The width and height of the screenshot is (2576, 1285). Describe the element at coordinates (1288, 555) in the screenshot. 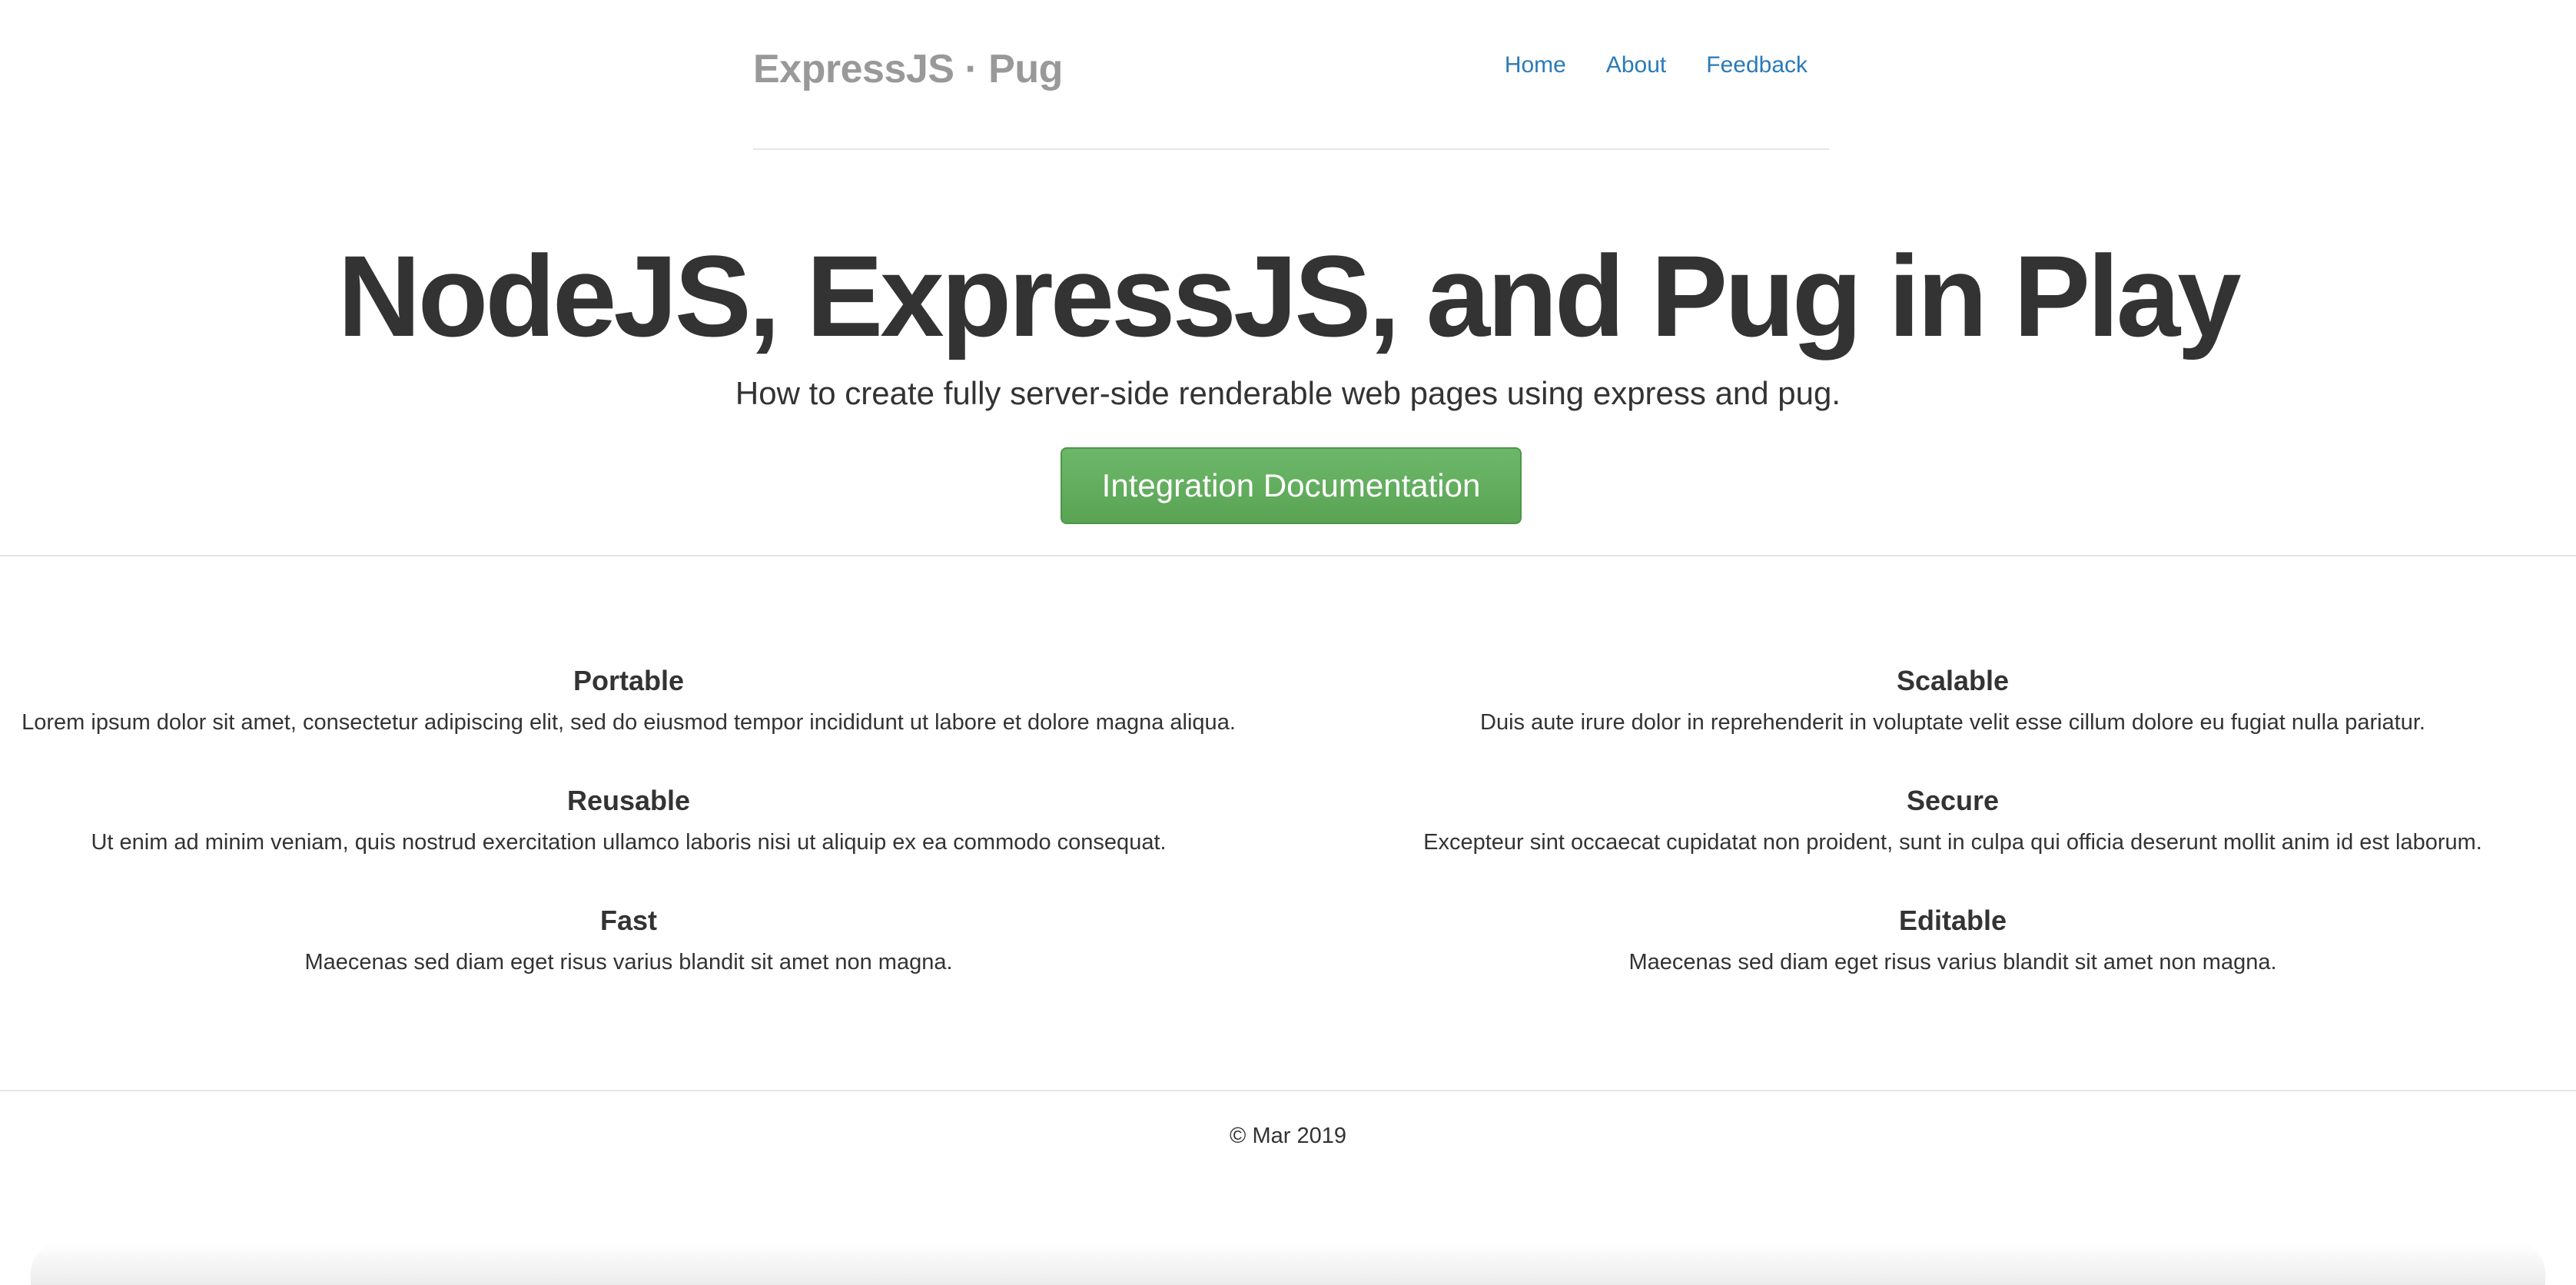

I see `section-divider` at that location.